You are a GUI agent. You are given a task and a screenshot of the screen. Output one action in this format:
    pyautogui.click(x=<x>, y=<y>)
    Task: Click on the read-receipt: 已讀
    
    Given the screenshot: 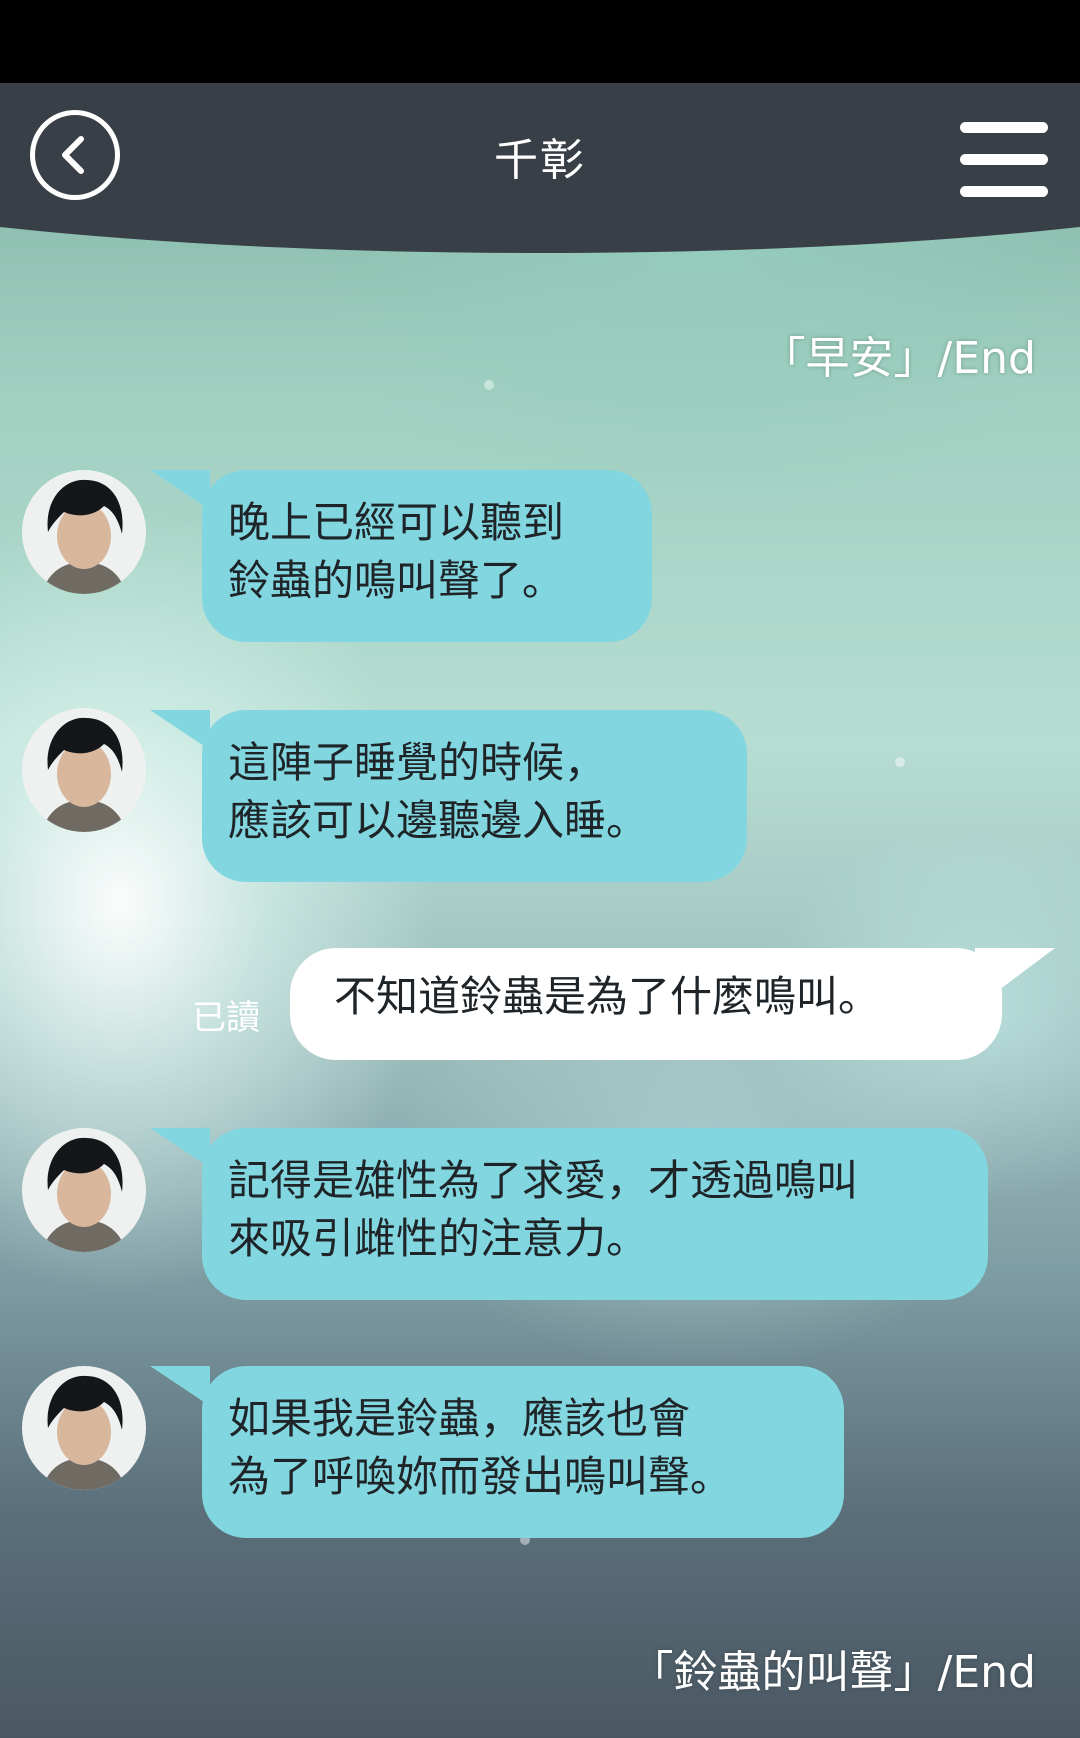 What is the action you would take?
    pyautogui.click(x=226, y=1018)
    